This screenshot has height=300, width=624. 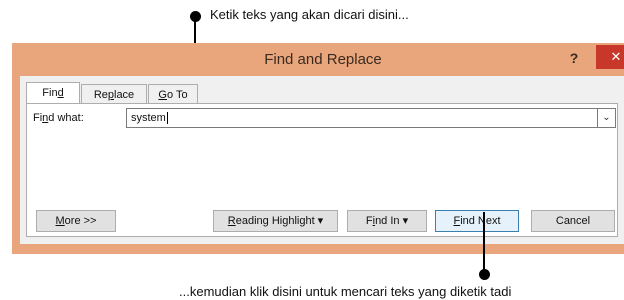 I want to click on tab-goto: Go To, so click(x=173, y=94).